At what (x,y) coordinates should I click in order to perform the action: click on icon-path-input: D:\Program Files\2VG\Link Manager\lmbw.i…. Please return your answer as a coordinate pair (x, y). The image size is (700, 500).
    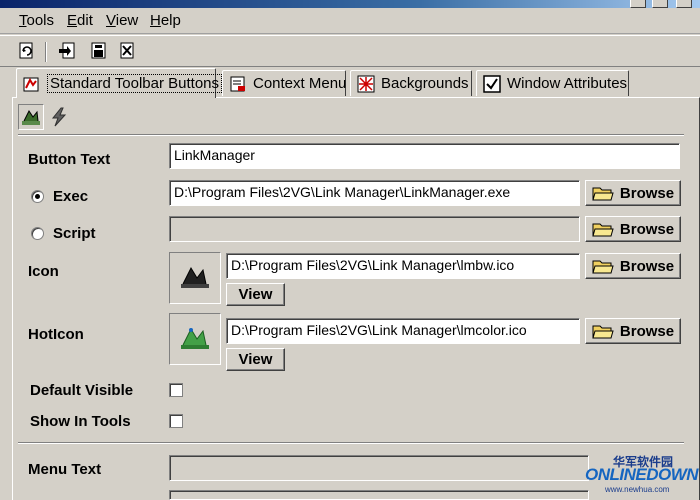
    Looking at the image, I should click on (403, 266).